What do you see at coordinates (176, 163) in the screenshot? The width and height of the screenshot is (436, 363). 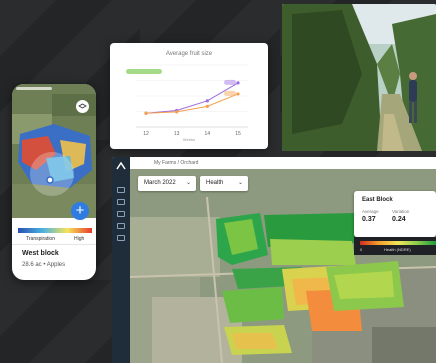 I see `breadcrumb: My Farms / Orchard` at bounding box center [176, 163].